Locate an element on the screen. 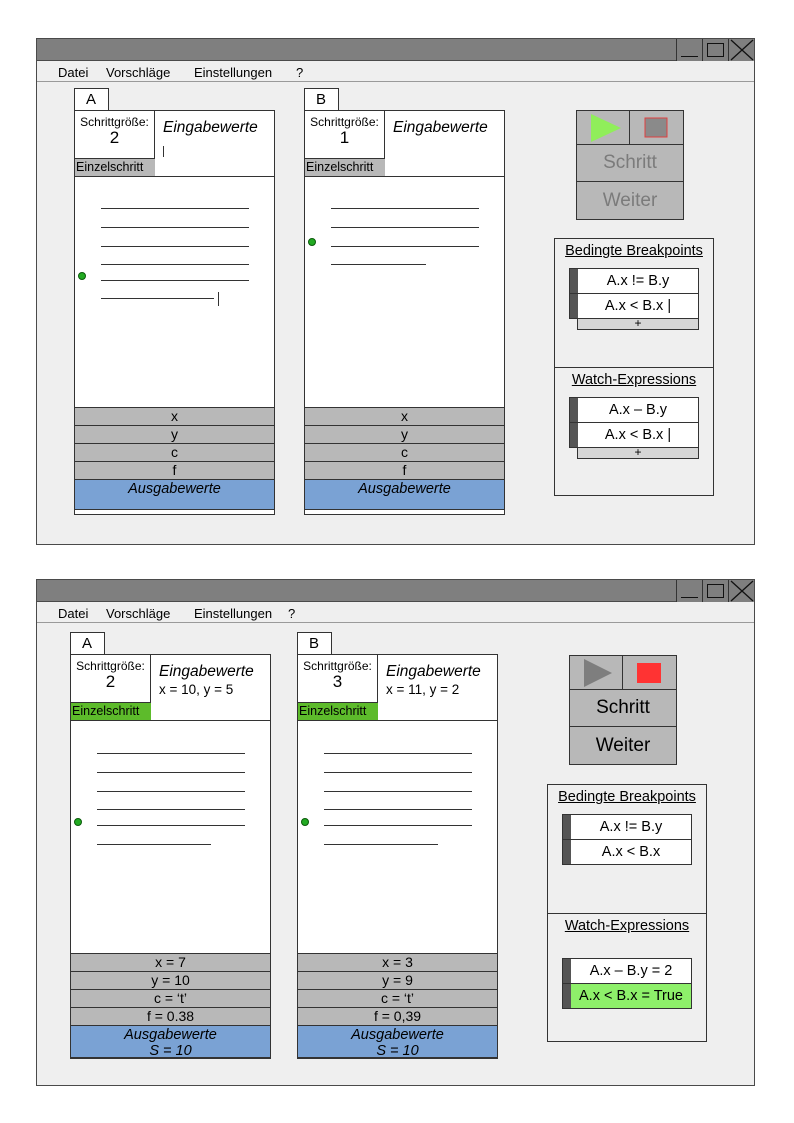 The image size is (794, 1123). output-values-title: Ausgabewerte is located at coordinates (174, 489).